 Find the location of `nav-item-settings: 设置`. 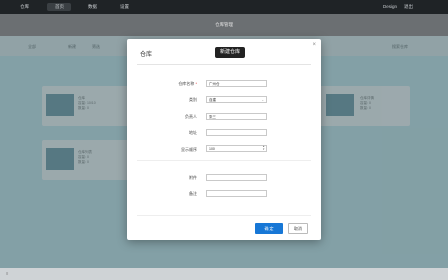

nav-item-settings: 设置 is located at coordinates (124, 7).